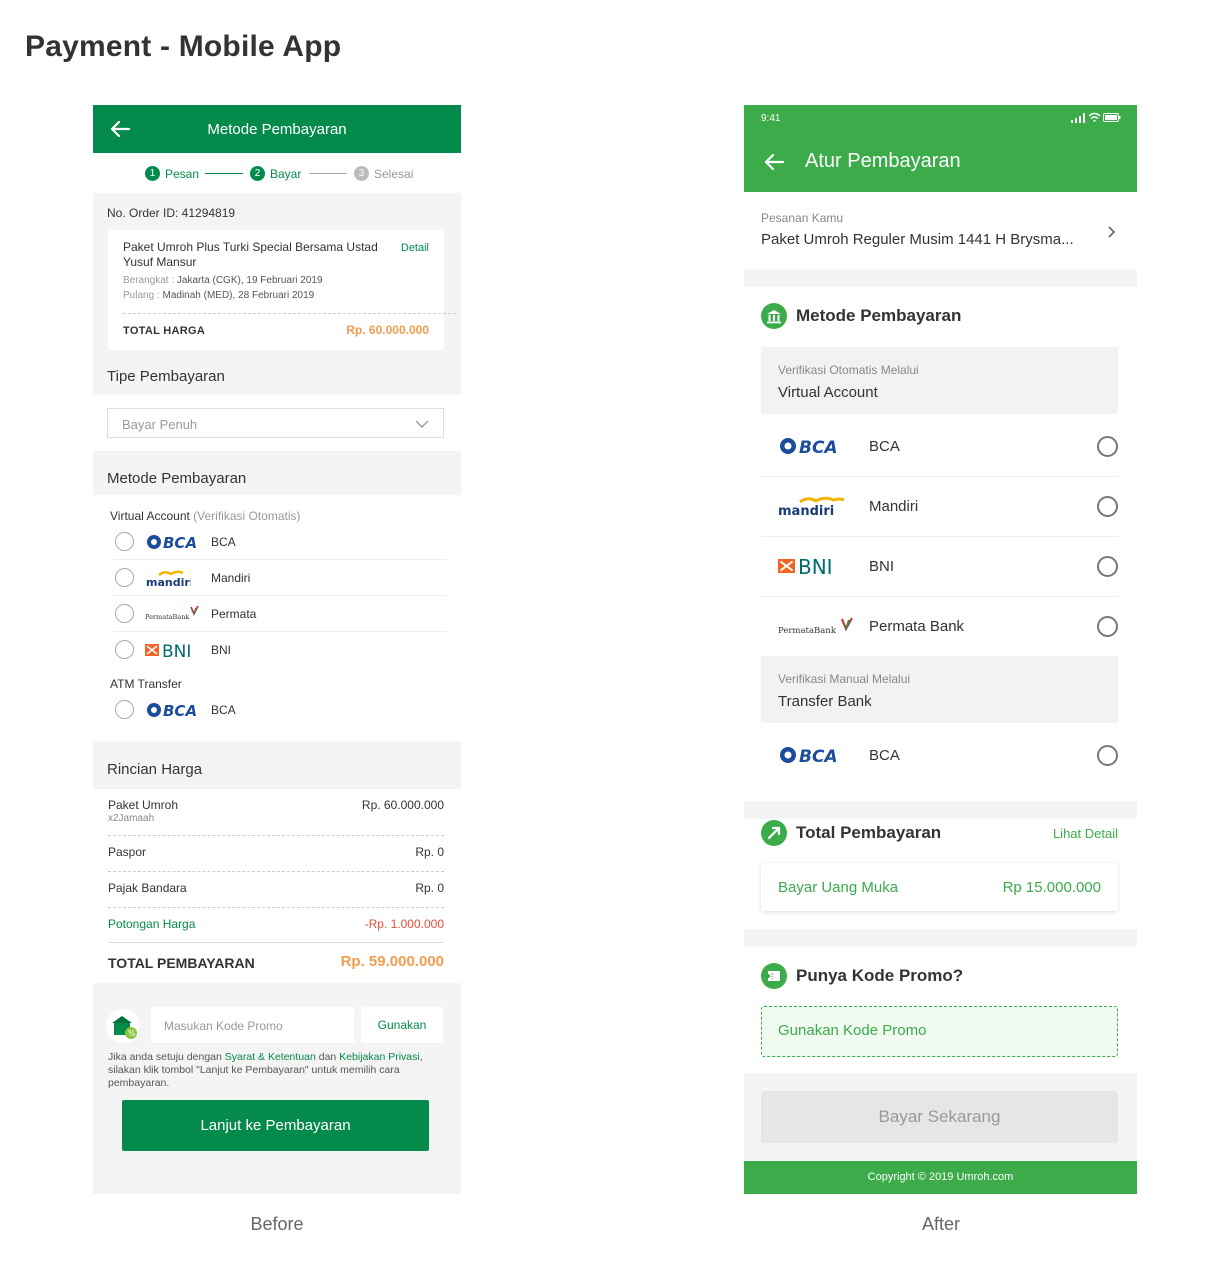 The width and height of the screenshot is (1220, 1264). Describe the element at coordinates (402, 1025) in the screenshot. I see `apply-promo-button: Gunakan` at that location.